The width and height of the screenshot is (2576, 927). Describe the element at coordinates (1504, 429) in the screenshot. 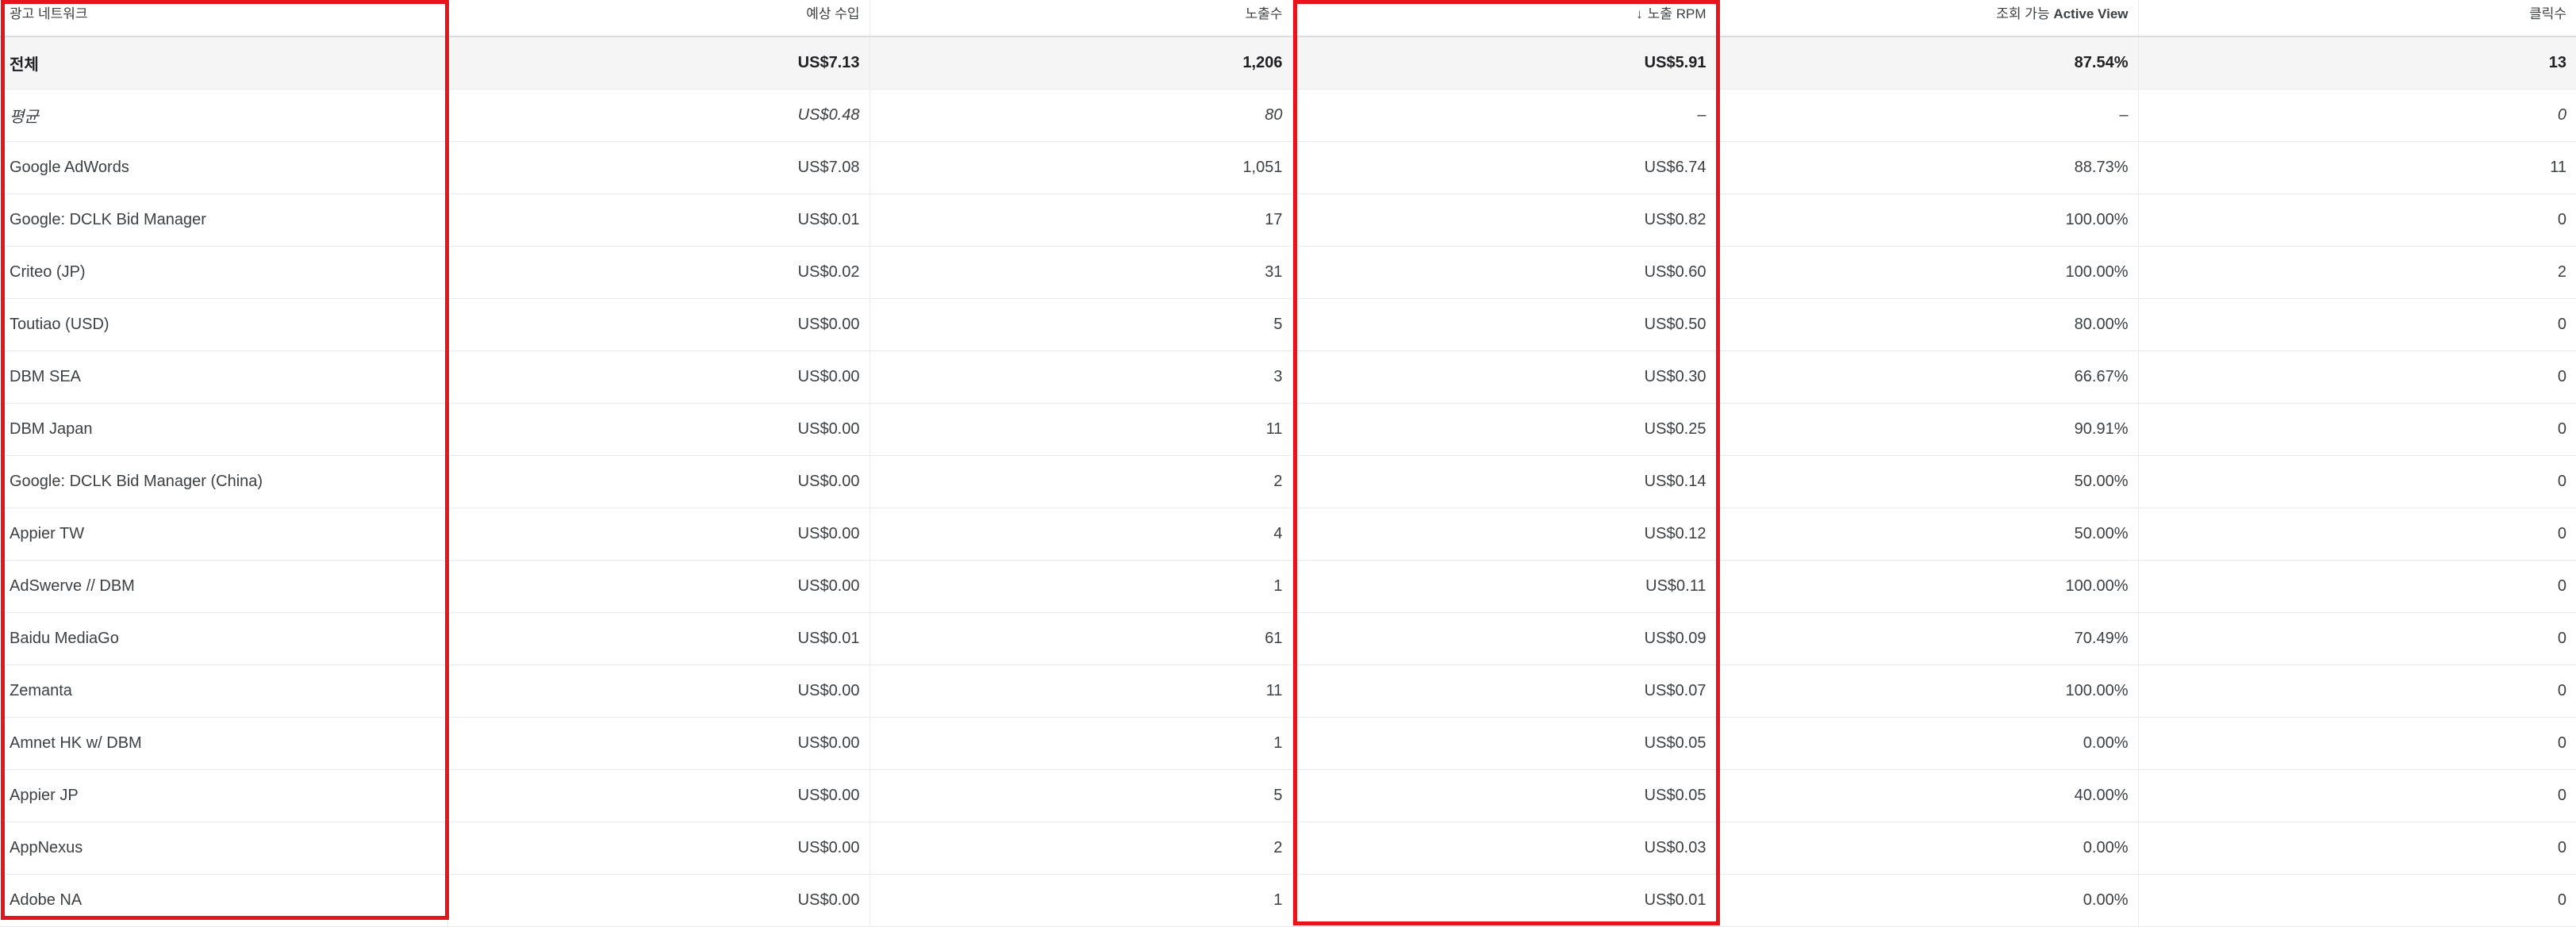

I see `table-cell: US$0.25` at that location.